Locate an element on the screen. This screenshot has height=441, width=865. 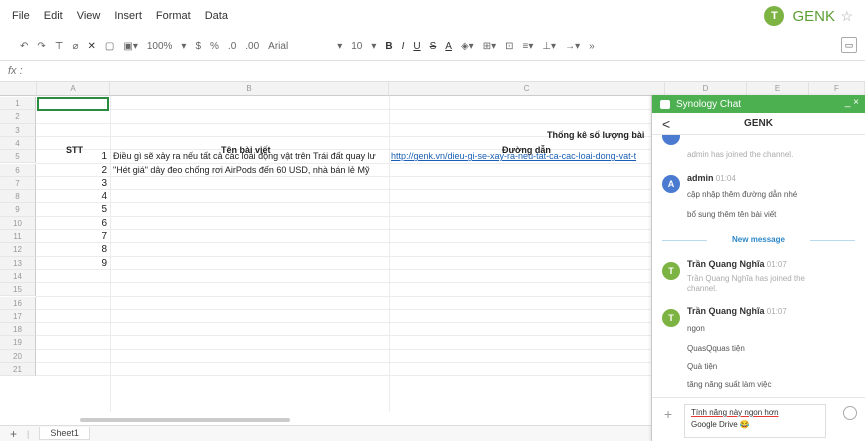
row-header: 2 is located at coordinates (18, 117).